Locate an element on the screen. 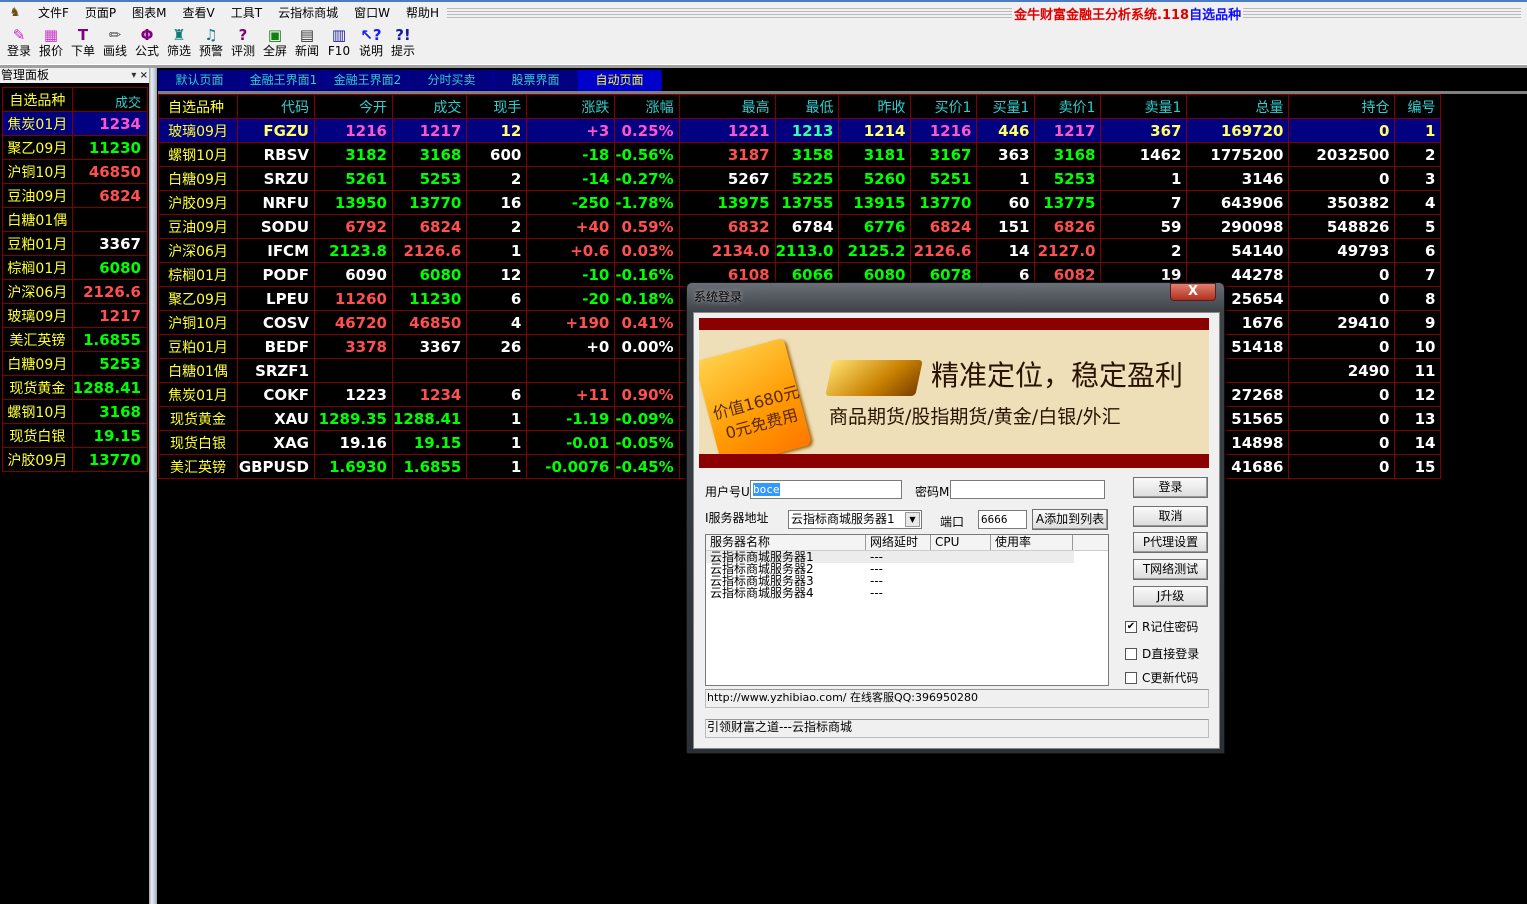 The width and height of the screenshot is (1527, 904). toolbar-button-11: ↖? 说明 is located at coordinates (371, 43).